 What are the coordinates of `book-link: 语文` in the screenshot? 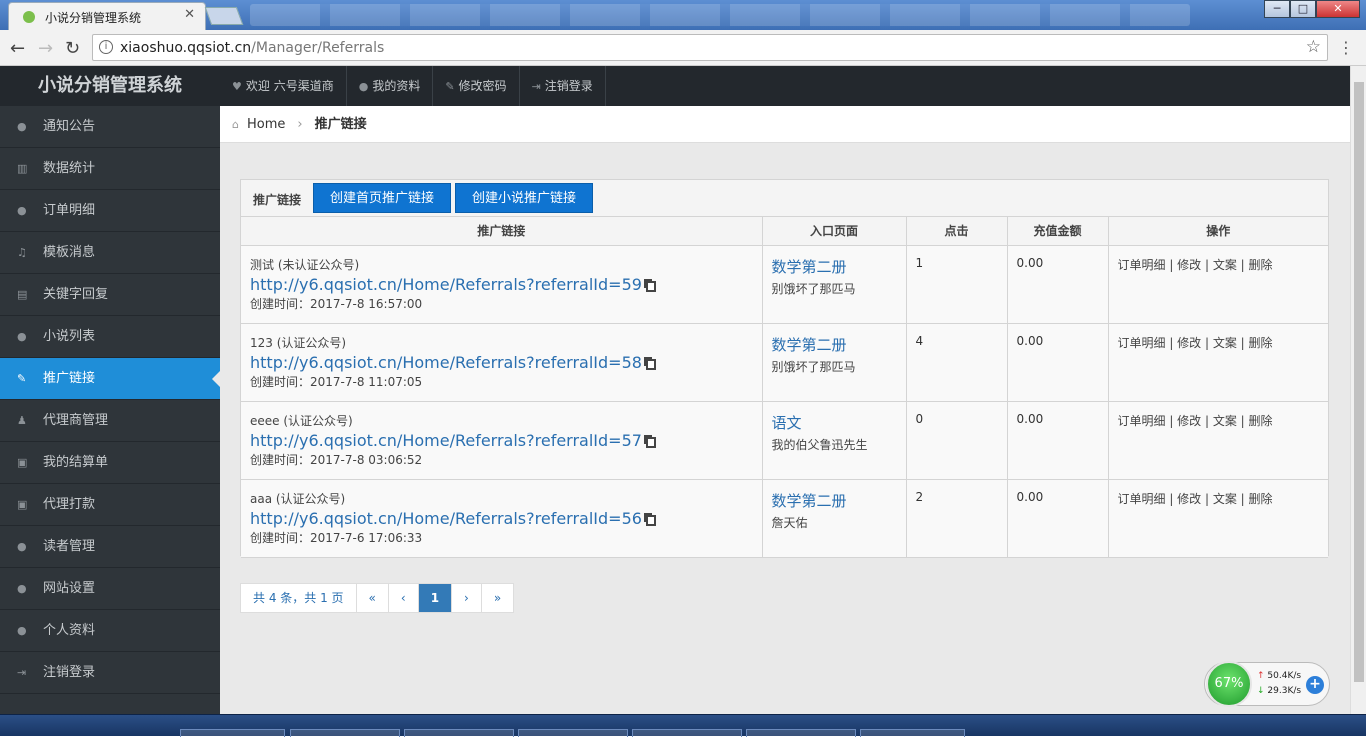 It's located at (835, 422).